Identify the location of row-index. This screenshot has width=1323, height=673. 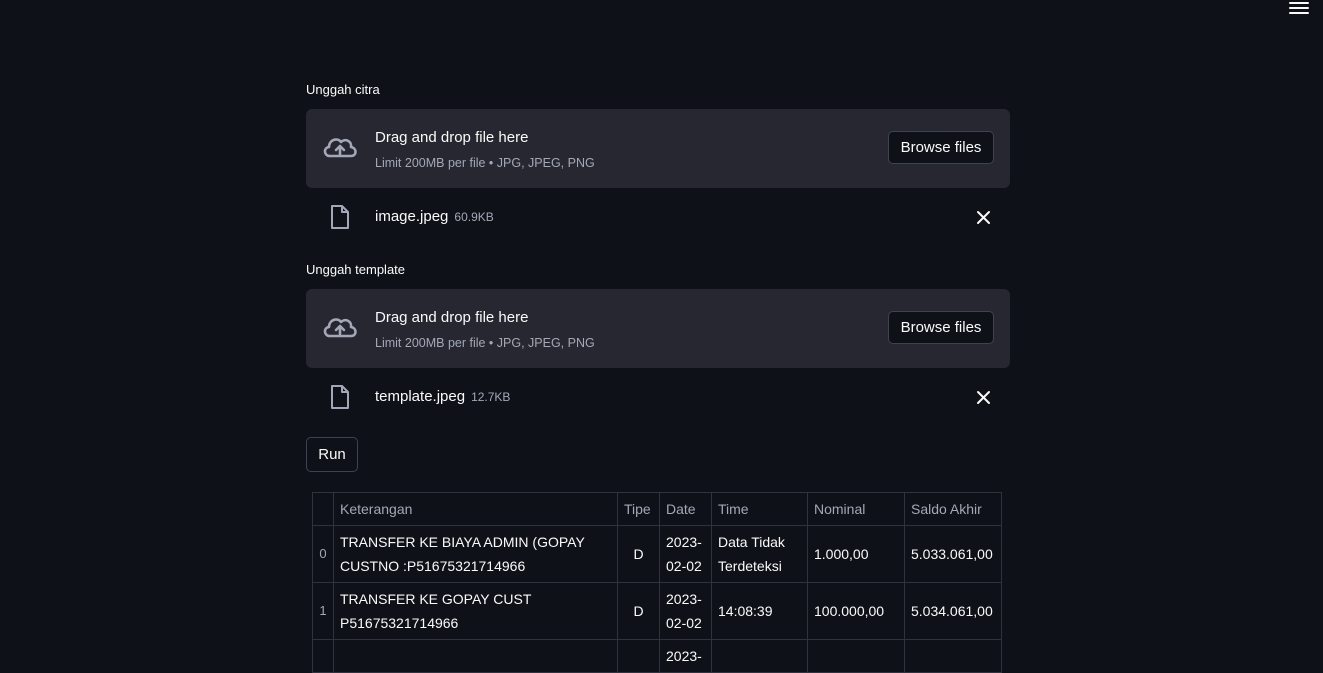
(323, 656).